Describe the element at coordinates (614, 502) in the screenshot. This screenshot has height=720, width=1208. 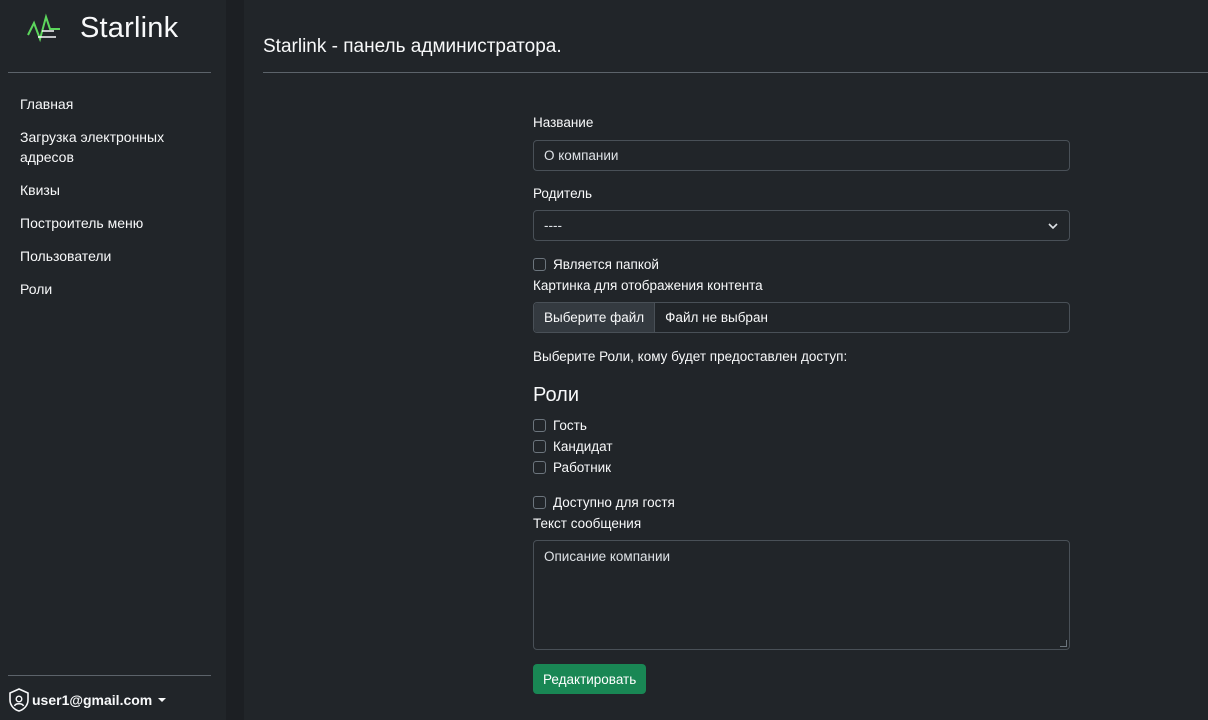
I see `guest-access-label: Доступно для гостя` at that location.